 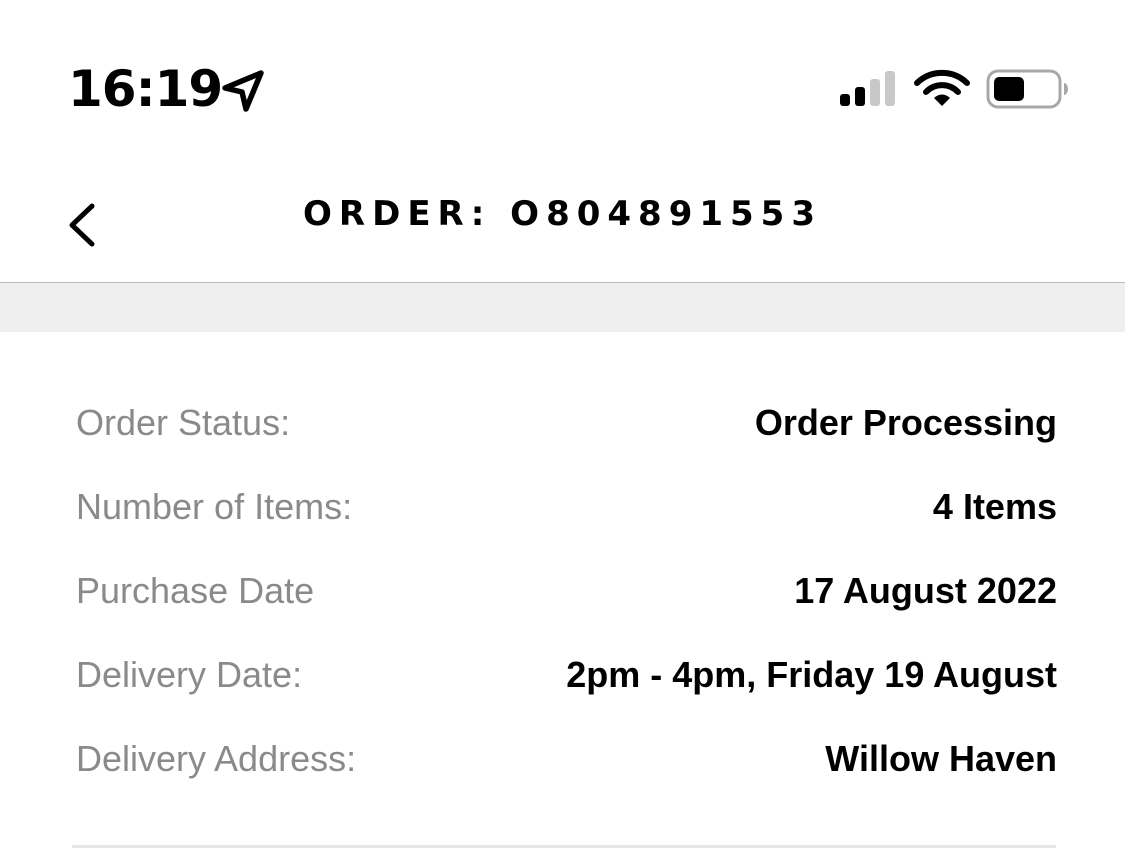 I want to click on delivery-date-label: Delivery Date:, so click(x=189, y=674).